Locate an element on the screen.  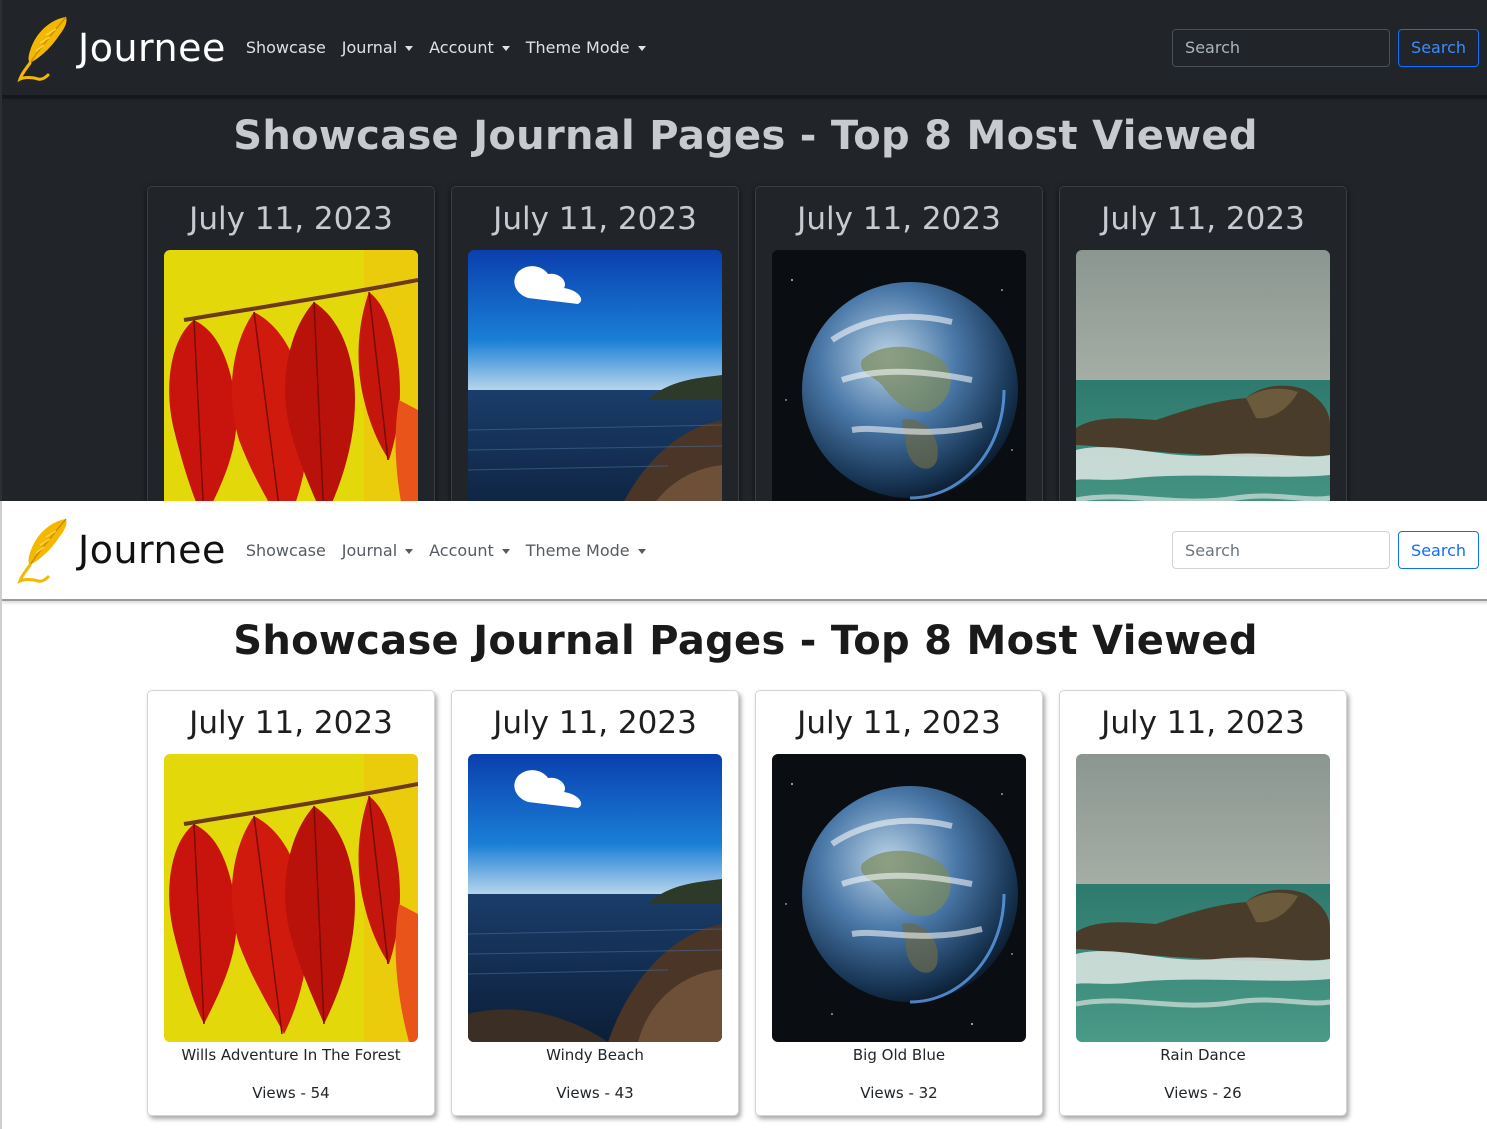
card-title: Big Old Blue is located at coordinates (899, 1055).